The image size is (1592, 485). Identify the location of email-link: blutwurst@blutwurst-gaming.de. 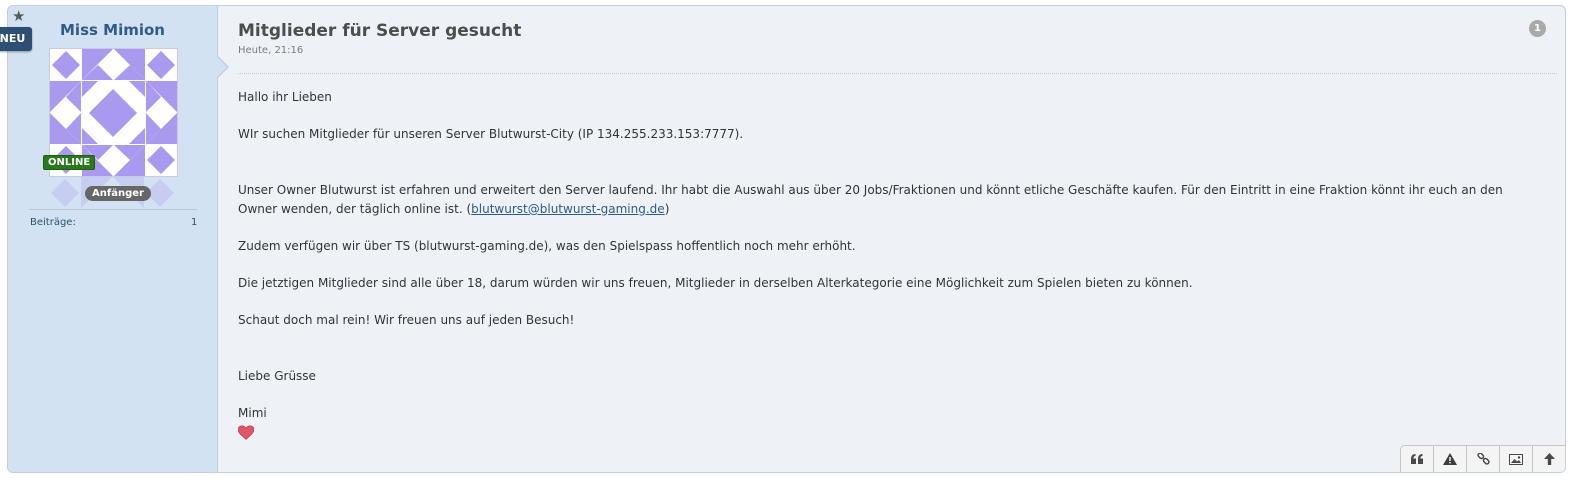
(568, 209).